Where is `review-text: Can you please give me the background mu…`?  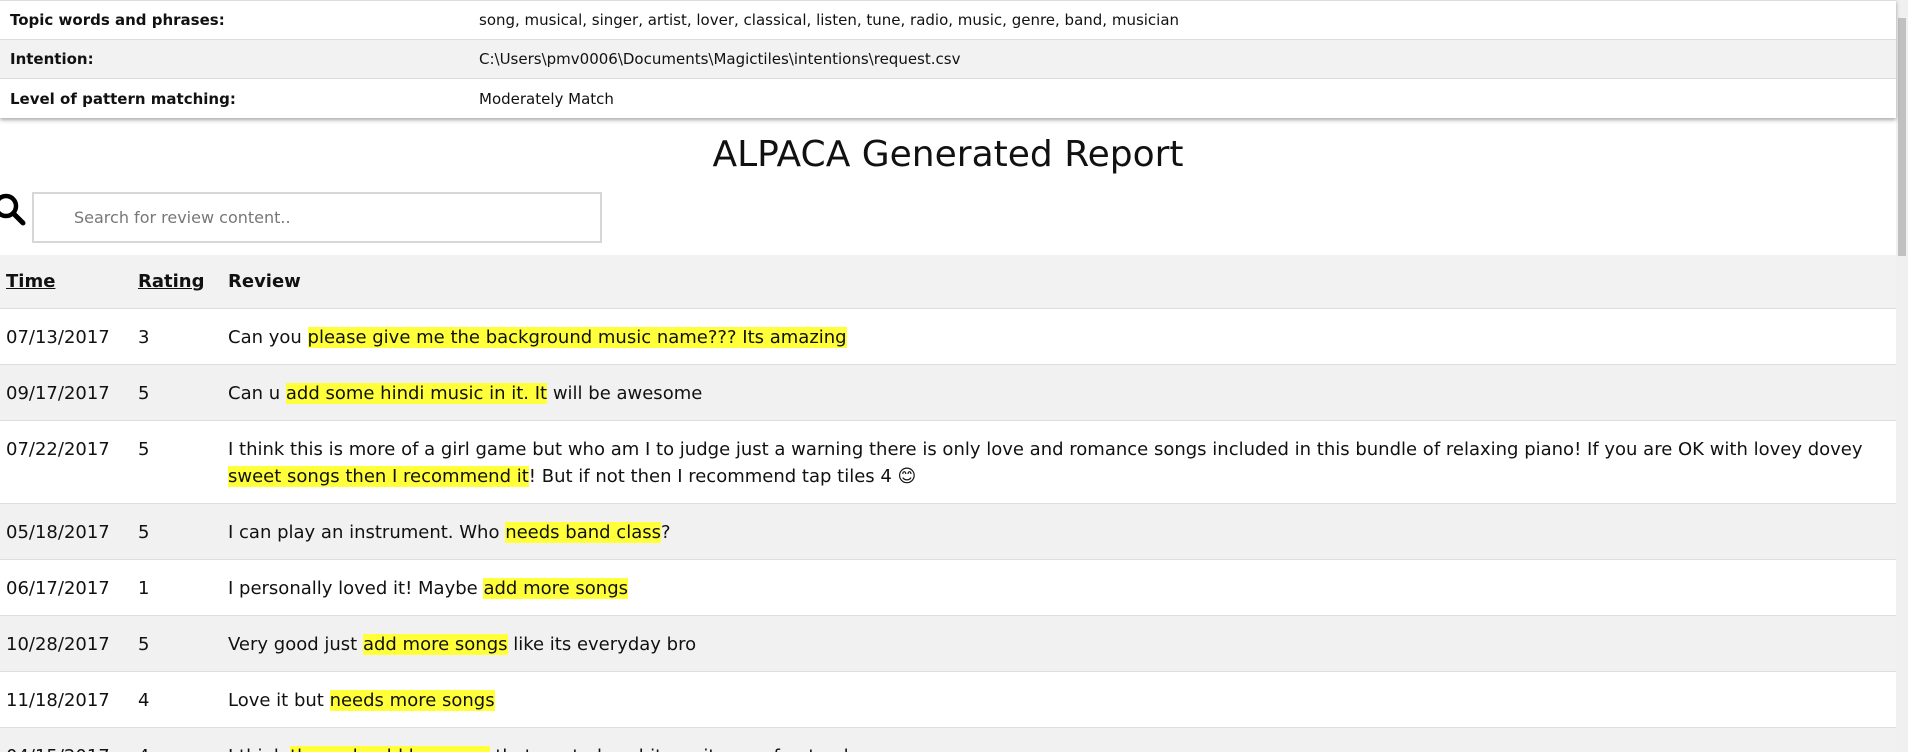
review-text: Can you please give me the background mu… is located at coordinates (1059, 336).